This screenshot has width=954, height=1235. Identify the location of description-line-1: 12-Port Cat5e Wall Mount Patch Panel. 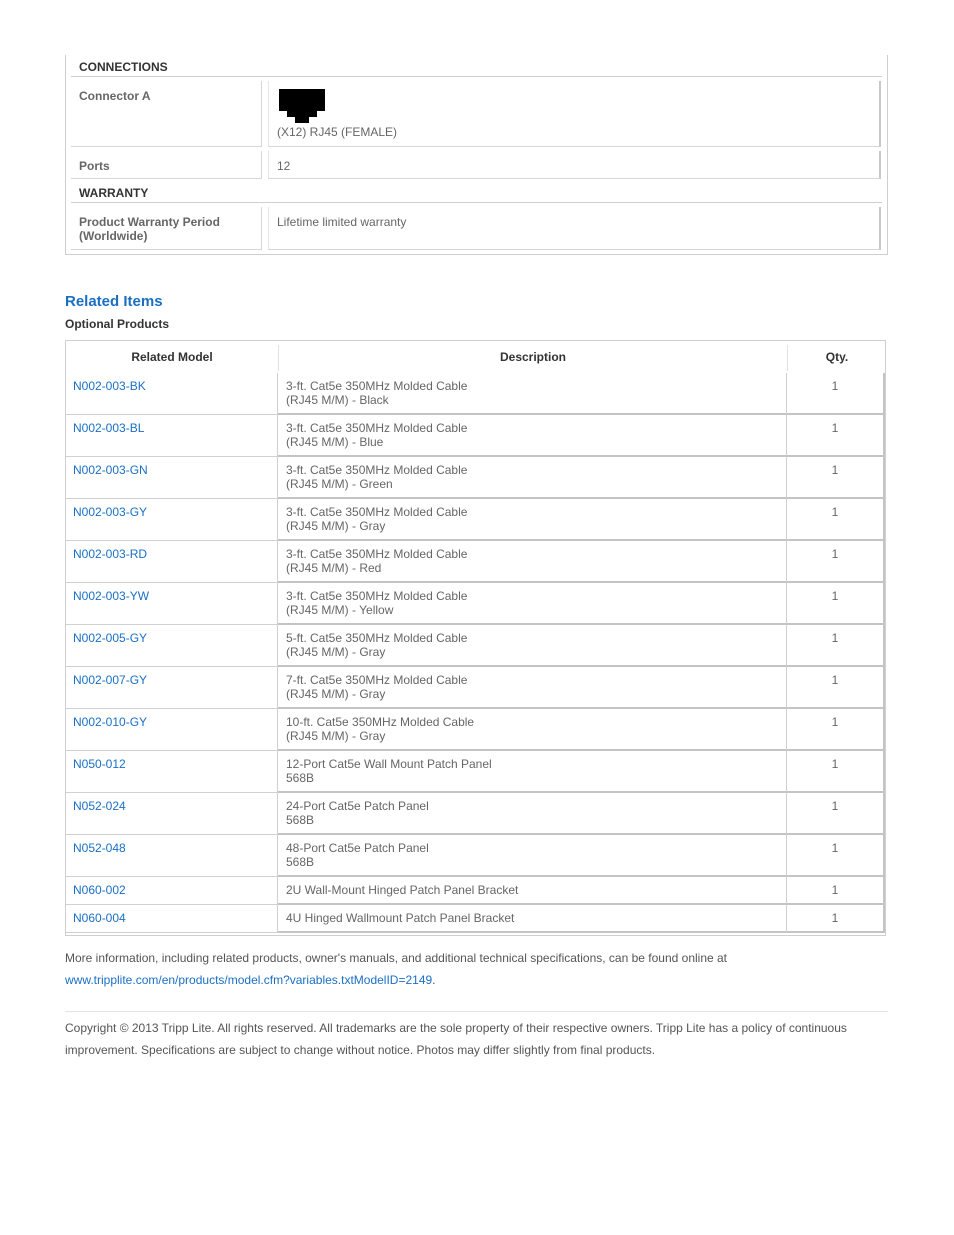
(389, 764).